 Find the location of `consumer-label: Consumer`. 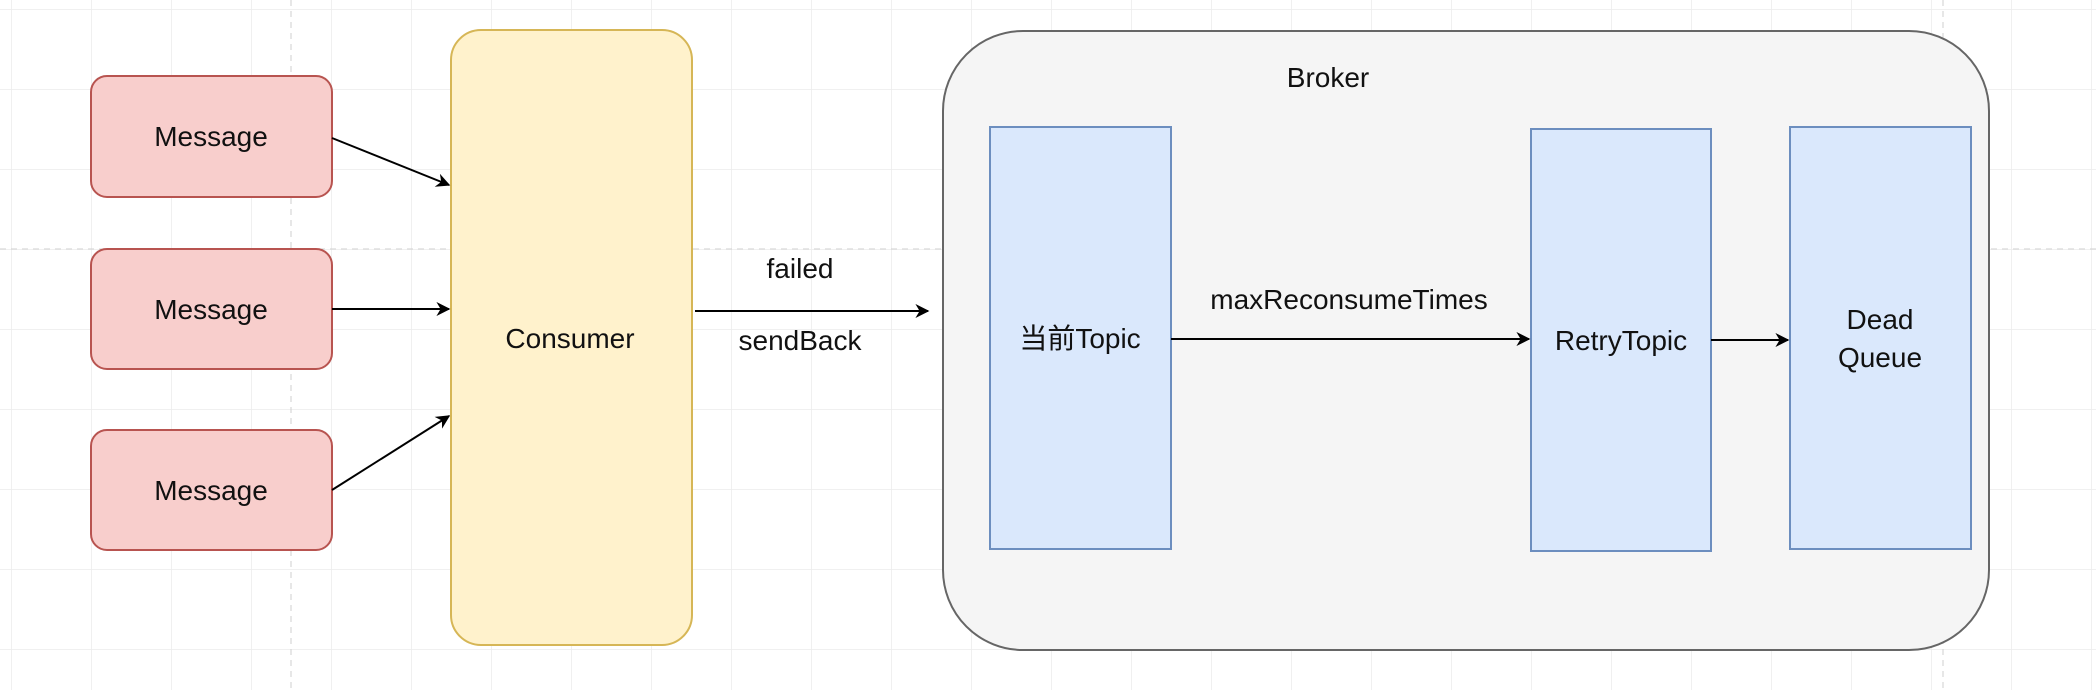

consumer-label: Consumer is located at coordinates (569, 338).